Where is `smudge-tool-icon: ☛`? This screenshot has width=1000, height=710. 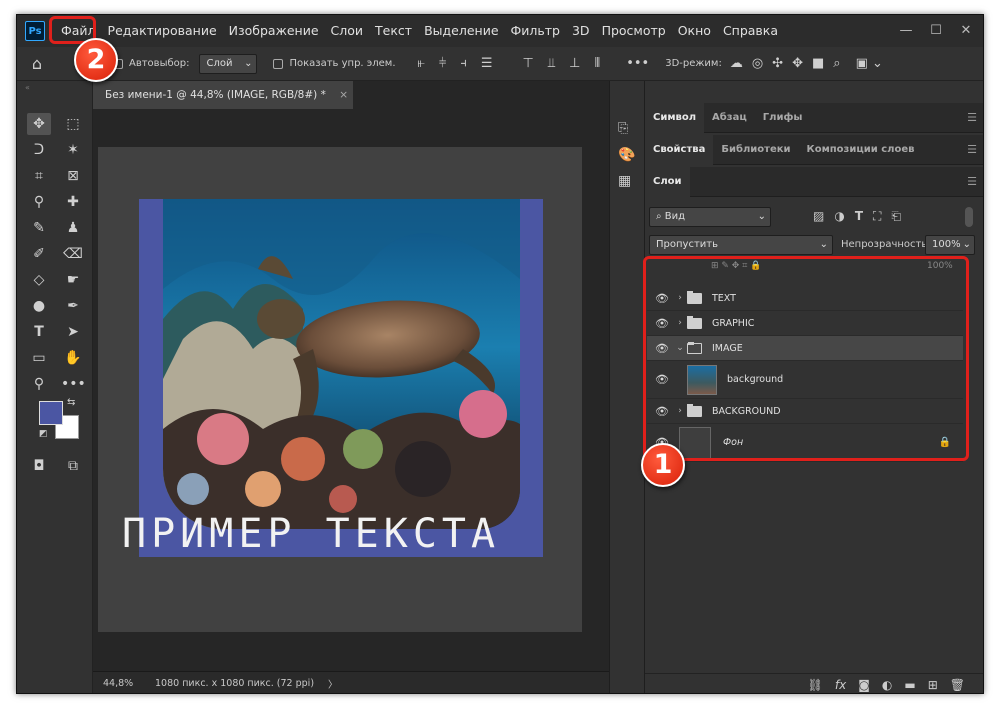 smudge-tool-icon: ☛ is located at coordinates (73, 280).